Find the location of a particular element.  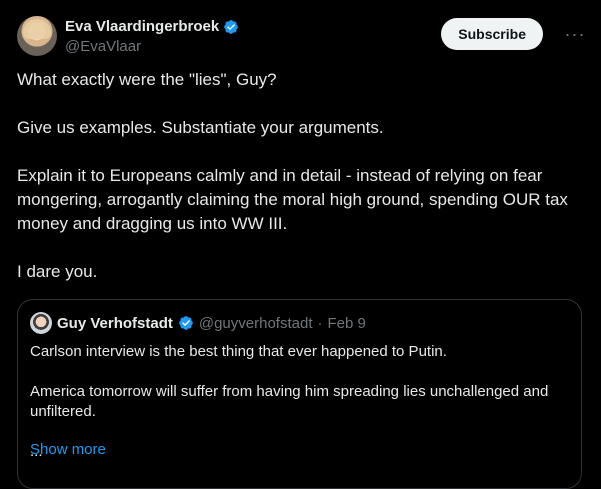

tweet-paragraph: What exactly were the "lies", Guy? is located at coordinates (147, 79).